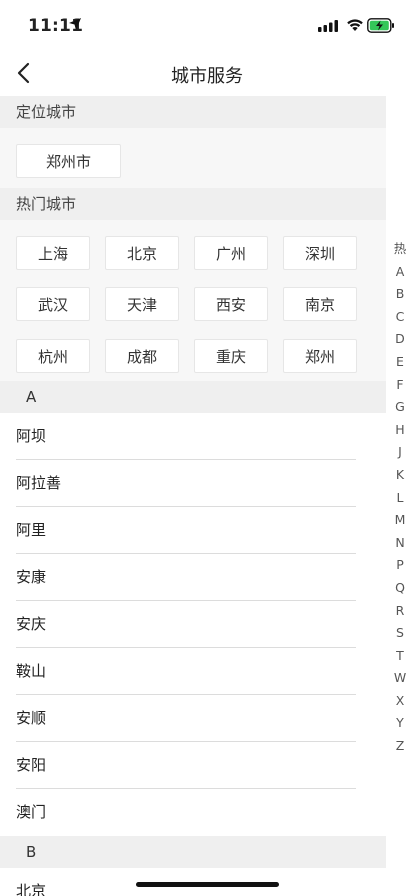  What do you see at coordinates (400, 452) in the screenshot?
I see `index-letter: J` at bounding box center [400, 452].